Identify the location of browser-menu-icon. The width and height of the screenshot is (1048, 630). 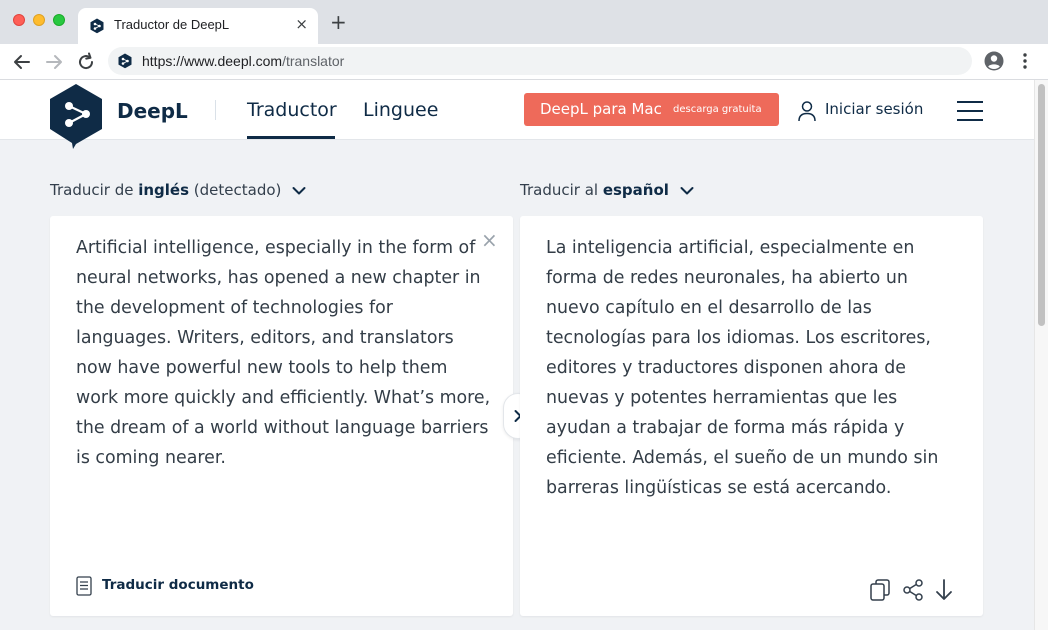
(1025, 61).